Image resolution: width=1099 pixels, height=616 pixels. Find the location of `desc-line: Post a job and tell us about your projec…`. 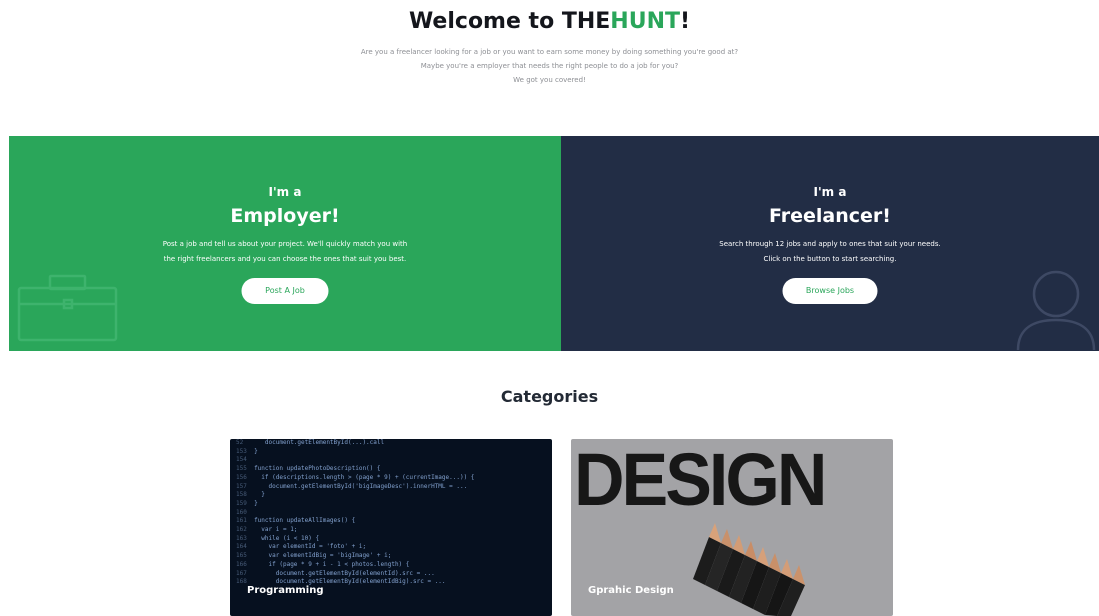

desc-line: Post a job and tell us about your projec… is located at coordinates (285, 244).